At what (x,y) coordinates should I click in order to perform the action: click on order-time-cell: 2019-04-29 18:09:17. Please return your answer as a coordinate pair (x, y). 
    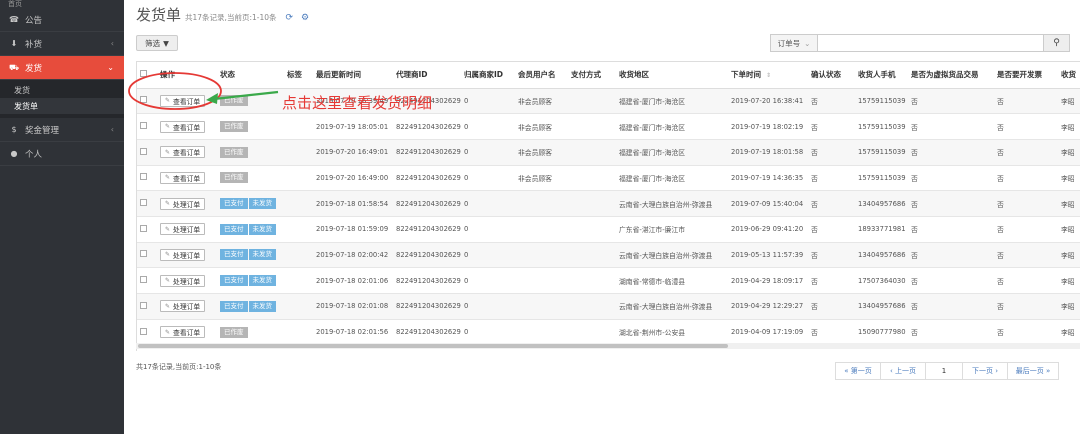
    Looking at the image, I should click on (768, 280).